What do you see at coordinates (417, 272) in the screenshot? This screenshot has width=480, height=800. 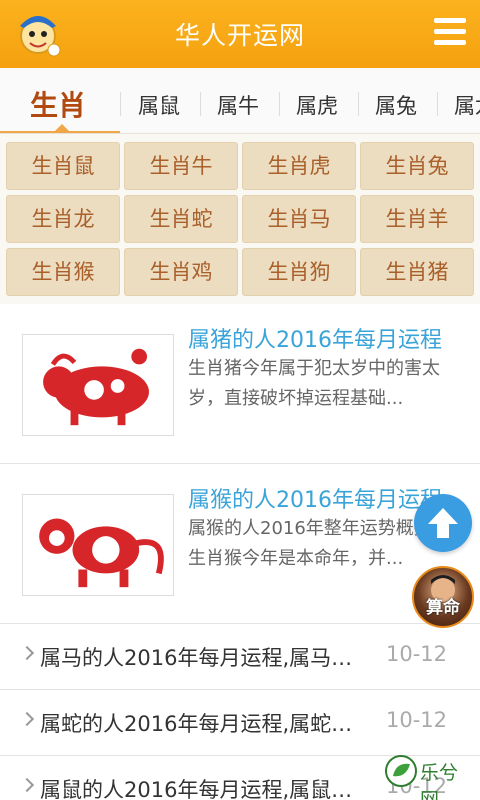 I see `zodiac-cell: 生肖猪` at bounding box center [417, 272].